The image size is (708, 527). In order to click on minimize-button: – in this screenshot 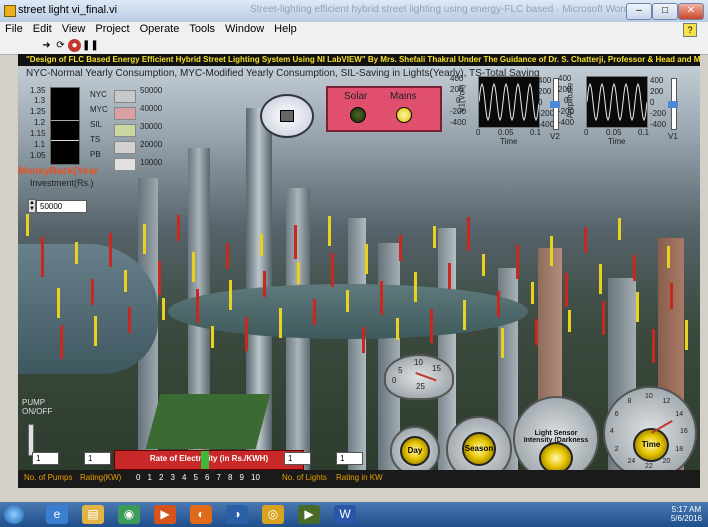, I will do `click(639, 11)`.